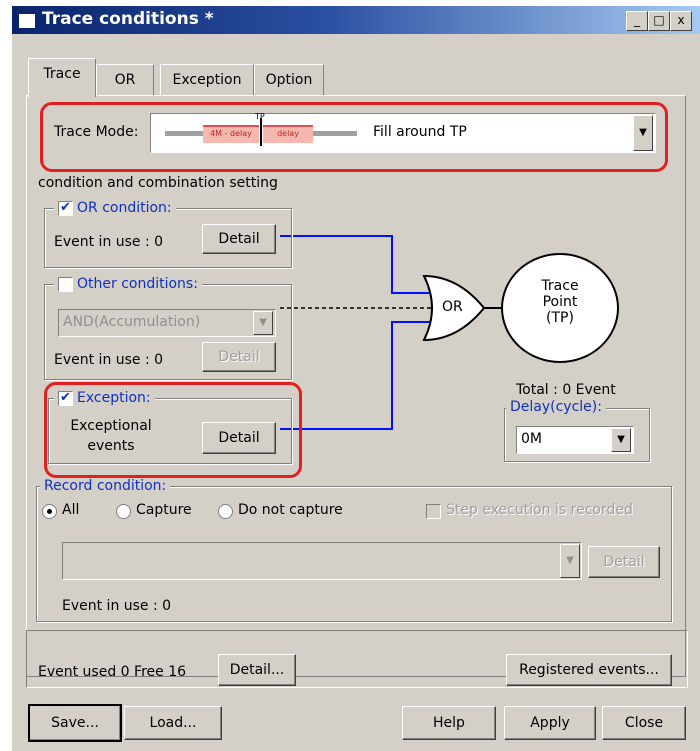  I want to click on exception-text-line2: events, so click(111, 446).